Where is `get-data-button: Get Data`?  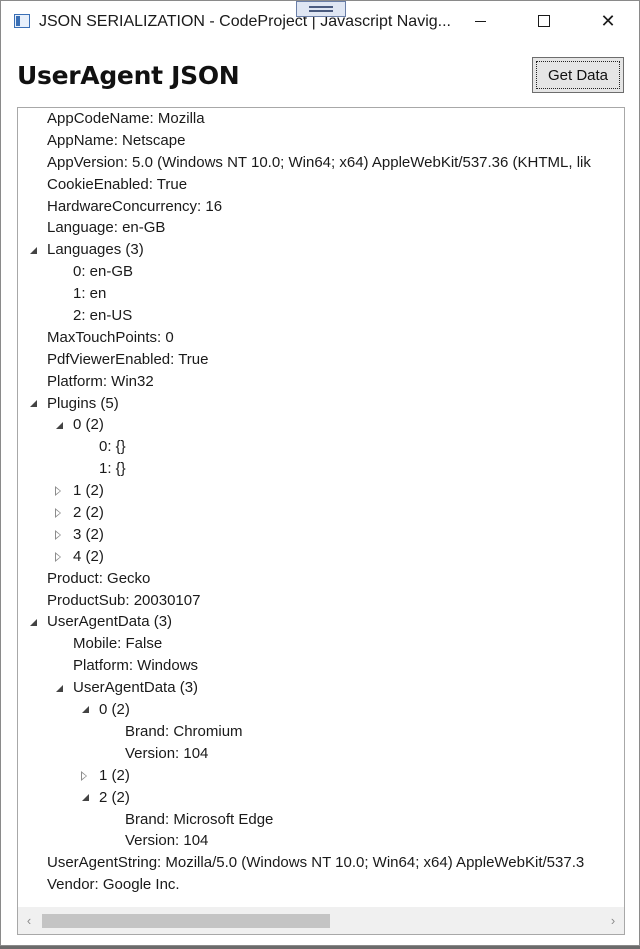 get-data-button: Get Data is located at coordinates (578, 75).